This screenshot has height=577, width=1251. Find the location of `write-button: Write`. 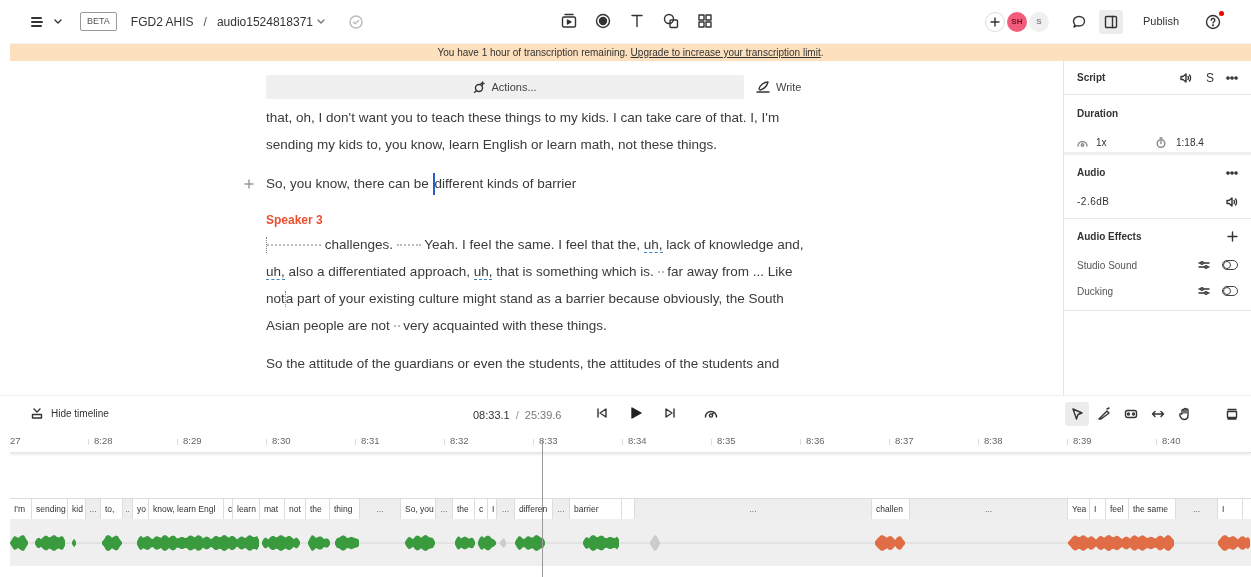

write-button: Write is located at coordinates (779, 87).